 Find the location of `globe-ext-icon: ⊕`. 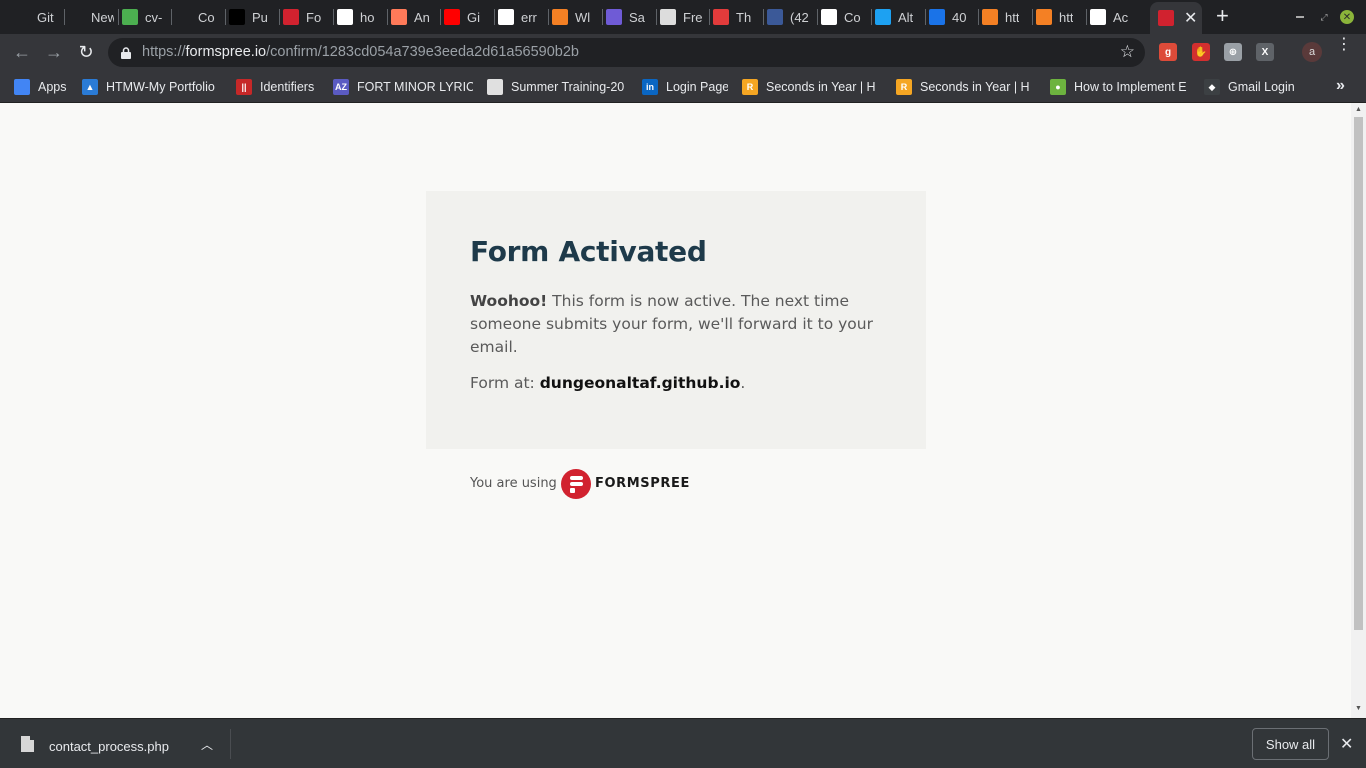

globe-ext-icon: ⊕ is located at coordinates (1233, 52).